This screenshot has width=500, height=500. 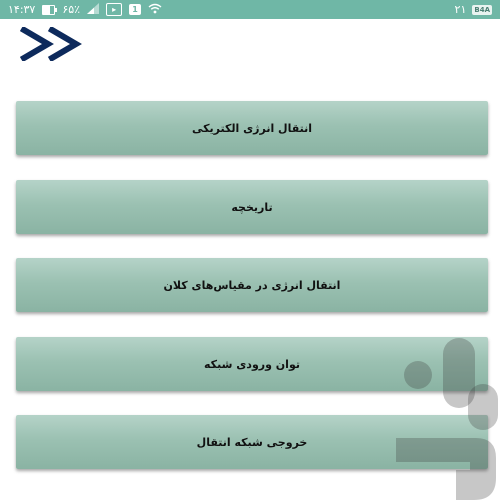 What do you see at coordinates (250, 9) in the screenshot?
I see `status-bar: ۱۴:۳۷ ۶۵٪ ▸ 1 ۲۱ B4A` at bounding box center [250, 9].